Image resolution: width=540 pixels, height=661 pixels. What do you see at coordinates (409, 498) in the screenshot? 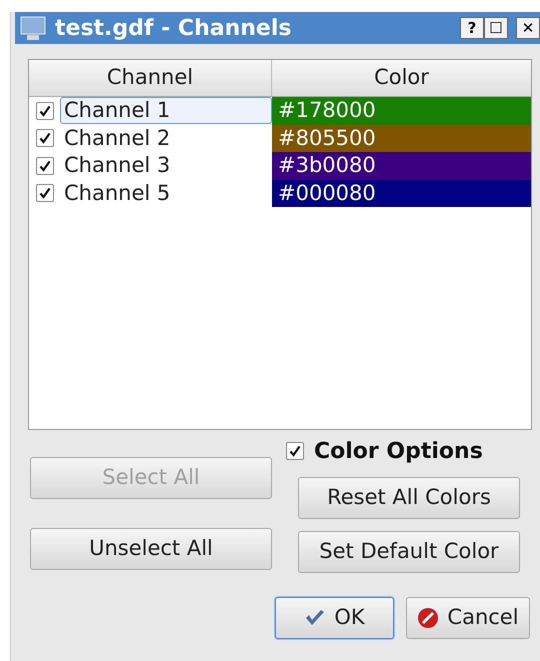
I see `reset-colors-button: Reset All Colors` at bounding box center [409, 498].